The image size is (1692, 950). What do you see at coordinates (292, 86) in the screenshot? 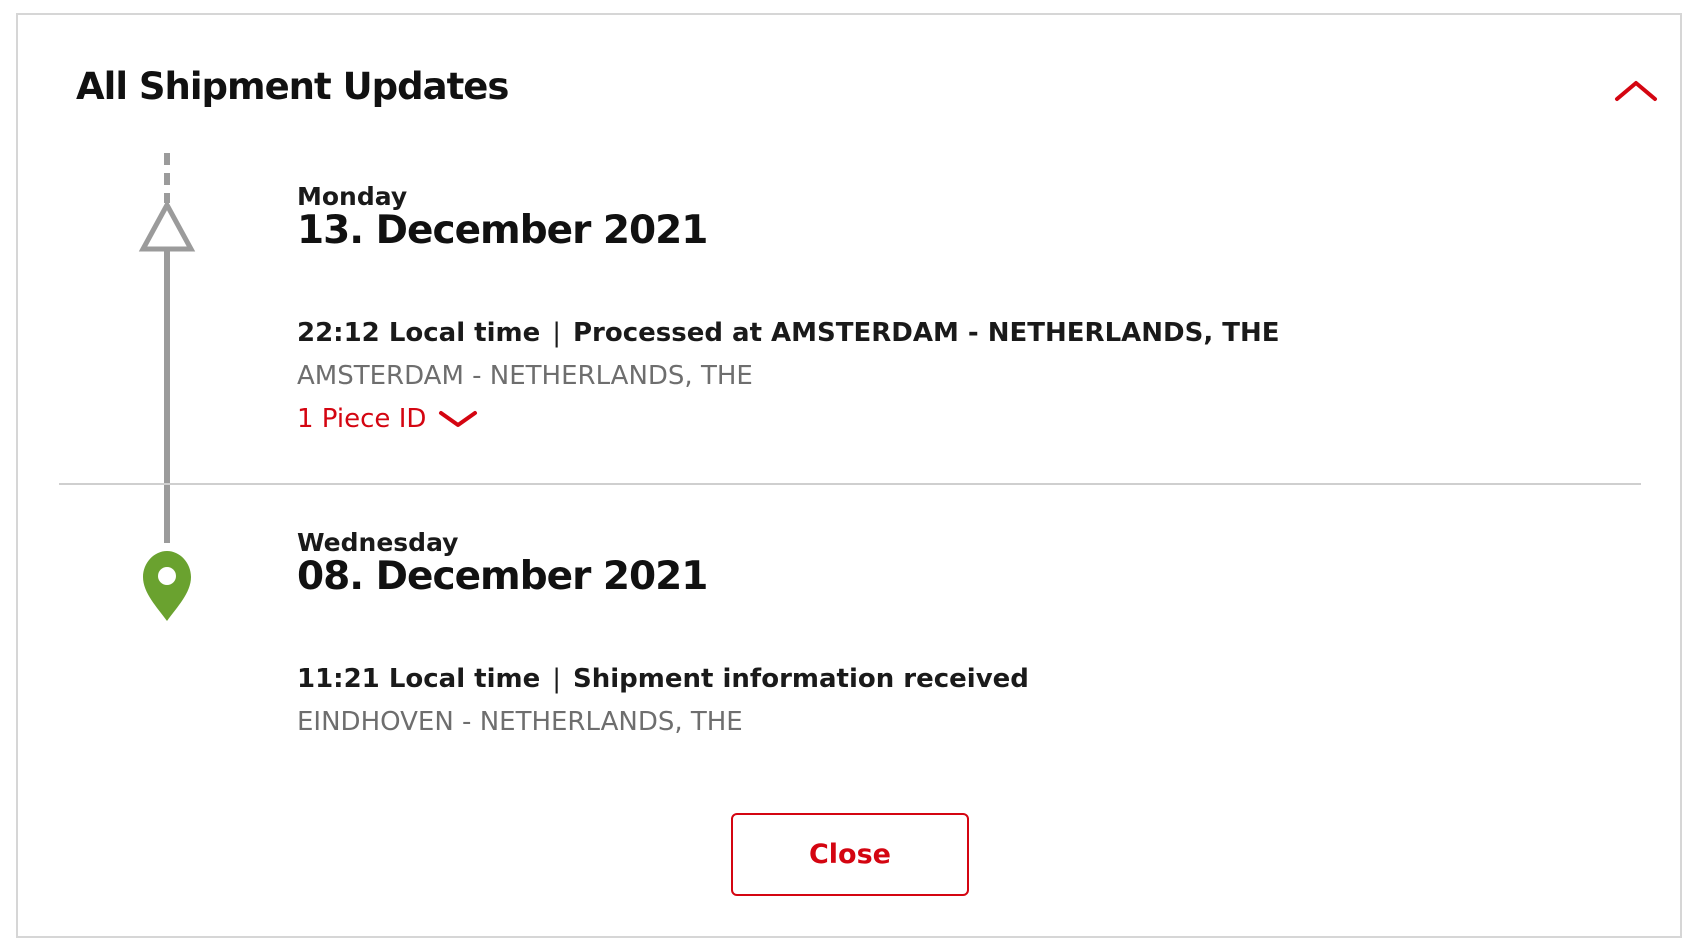
I see `panel-title: All Shipment Updates` at bounding box center [292, 86].